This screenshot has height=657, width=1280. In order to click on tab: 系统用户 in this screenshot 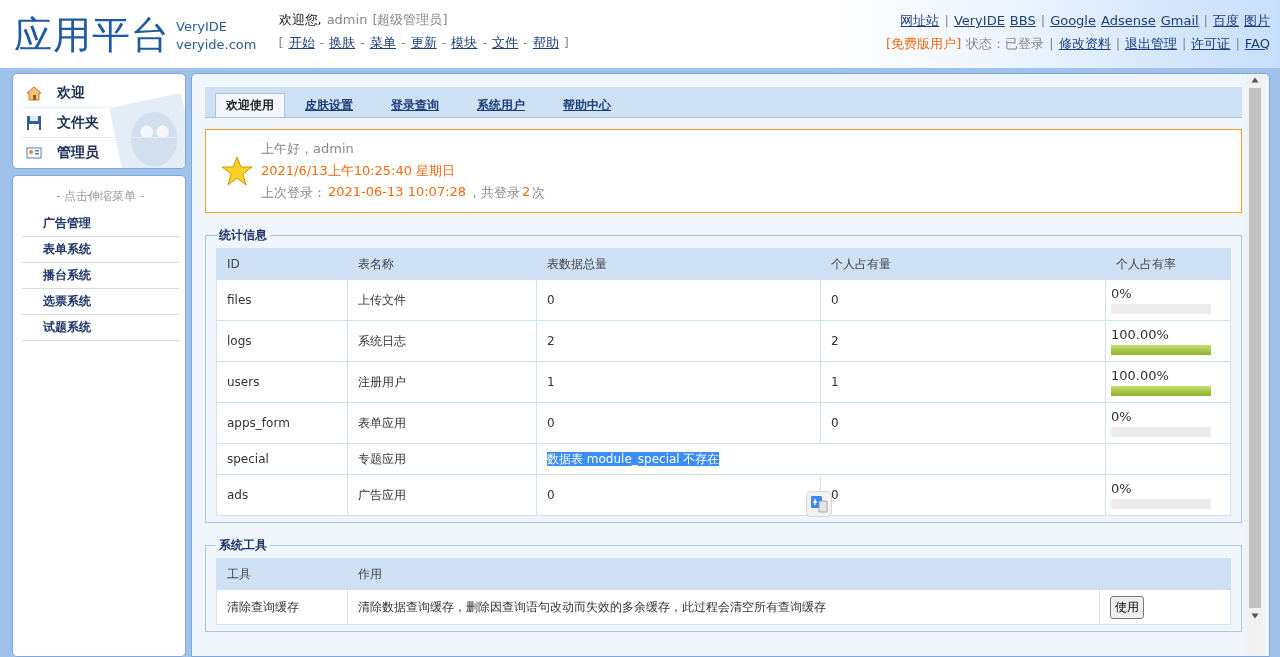, I will do `click(501, 105)`.